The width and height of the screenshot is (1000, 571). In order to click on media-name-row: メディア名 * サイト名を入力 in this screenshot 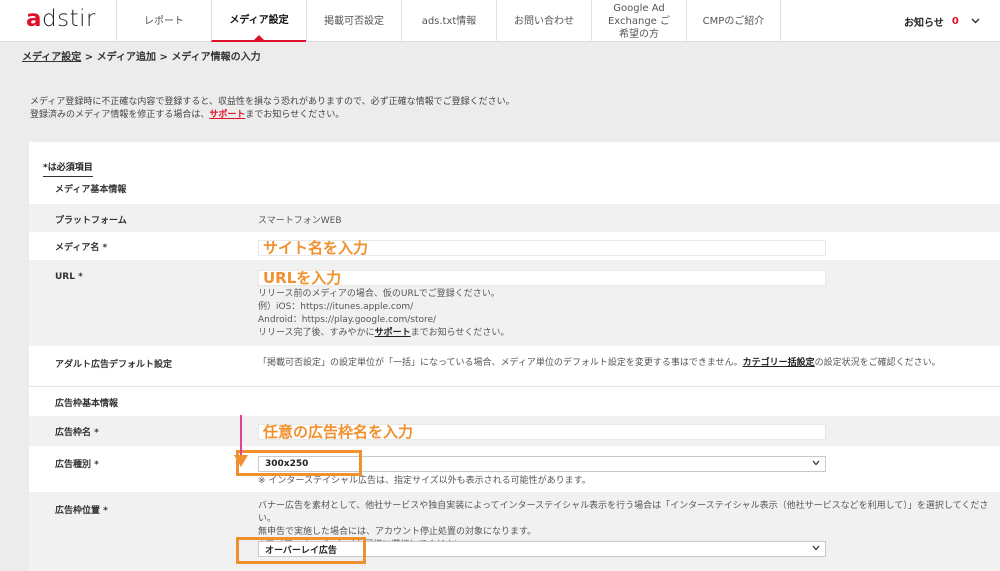, I will do `click(514, 246)`.